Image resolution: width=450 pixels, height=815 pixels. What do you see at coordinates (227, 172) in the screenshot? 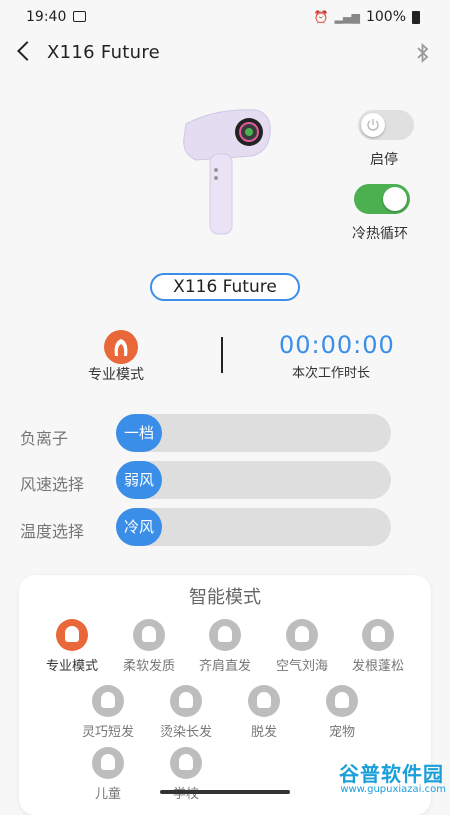
I see `hair-dryer-image` at bounding box center [227, 172].